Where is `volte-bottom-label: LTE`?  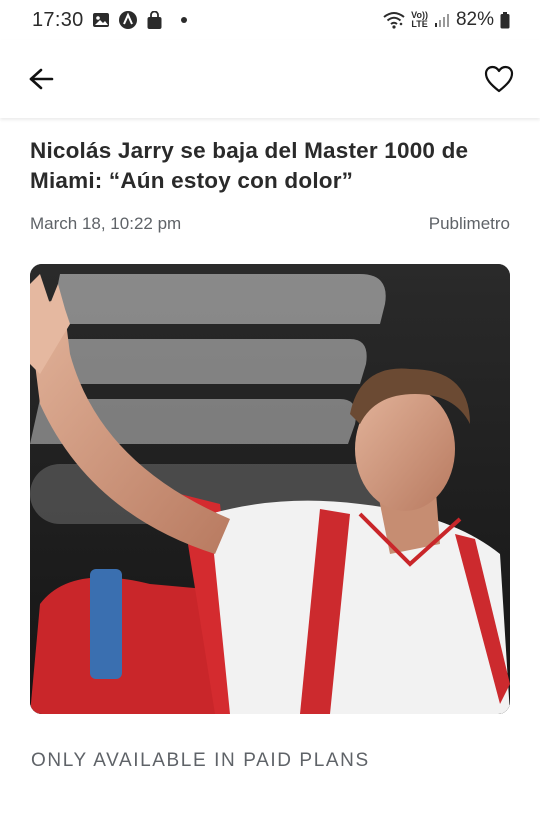
volte-bottom-label: LTE is located at coordinates (419, 24).